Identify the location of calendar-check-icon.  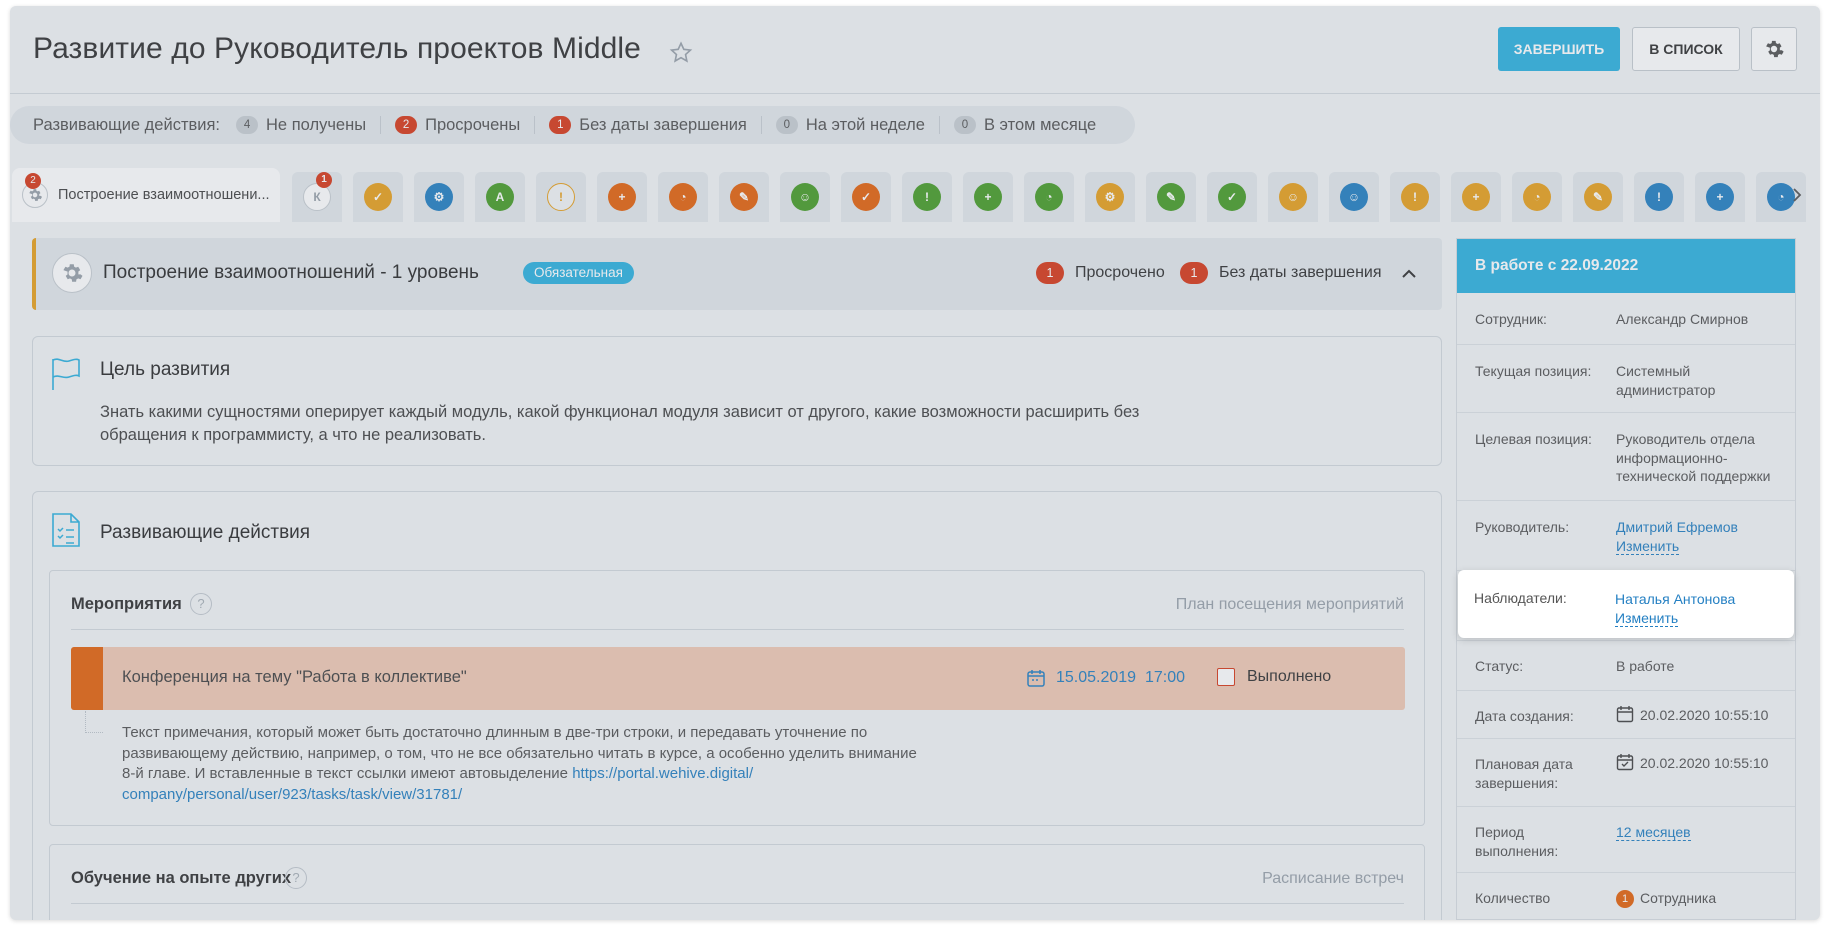
(1625, 762).